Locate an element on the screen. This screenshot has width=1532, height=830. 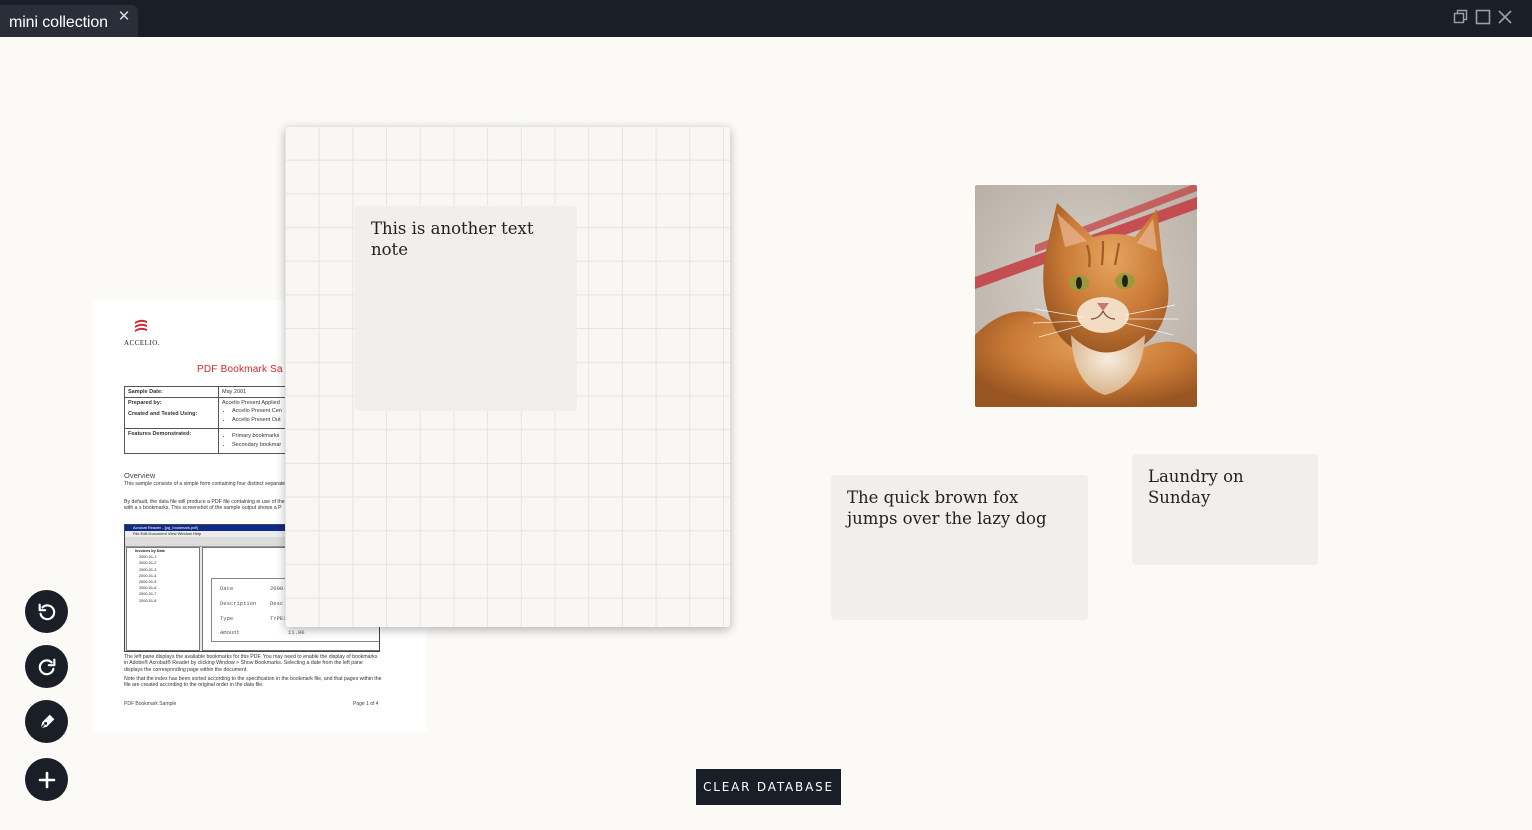
cat-image-card is located at coordinates (1086, 296).